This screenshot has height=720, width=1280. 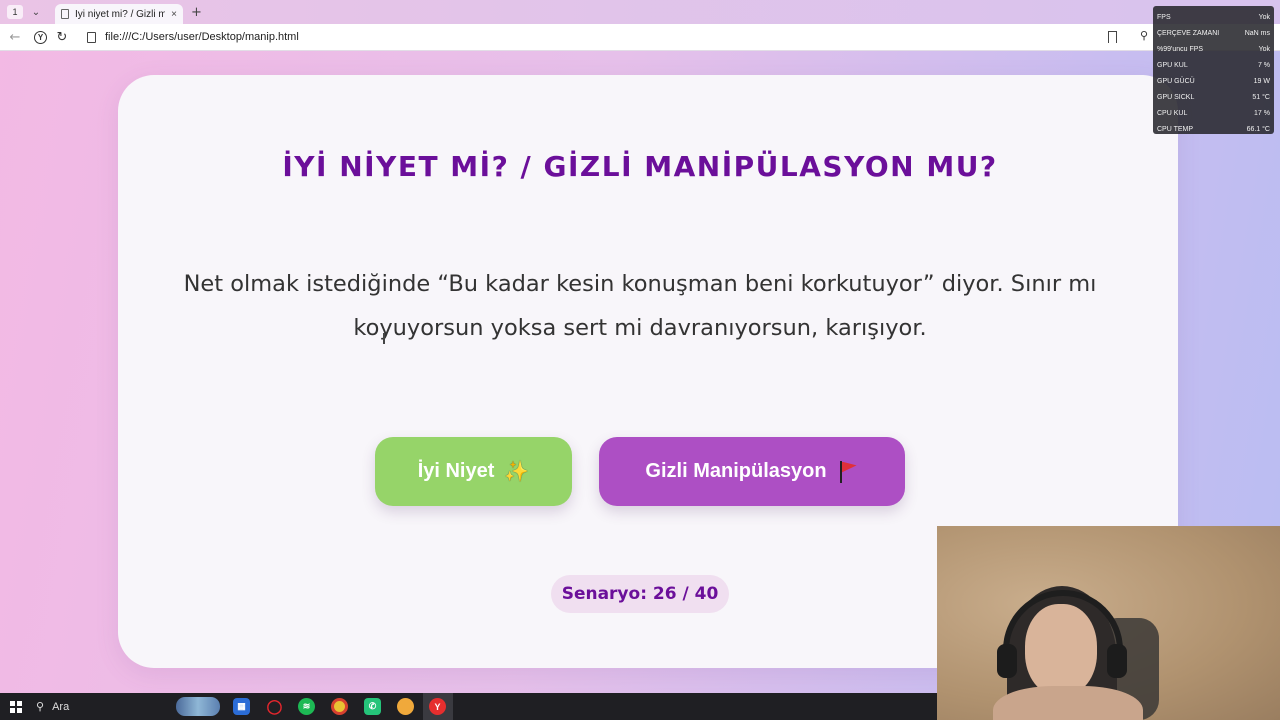 I want to click on file-explorer-icon: ▦, so click(x=241, y=706).